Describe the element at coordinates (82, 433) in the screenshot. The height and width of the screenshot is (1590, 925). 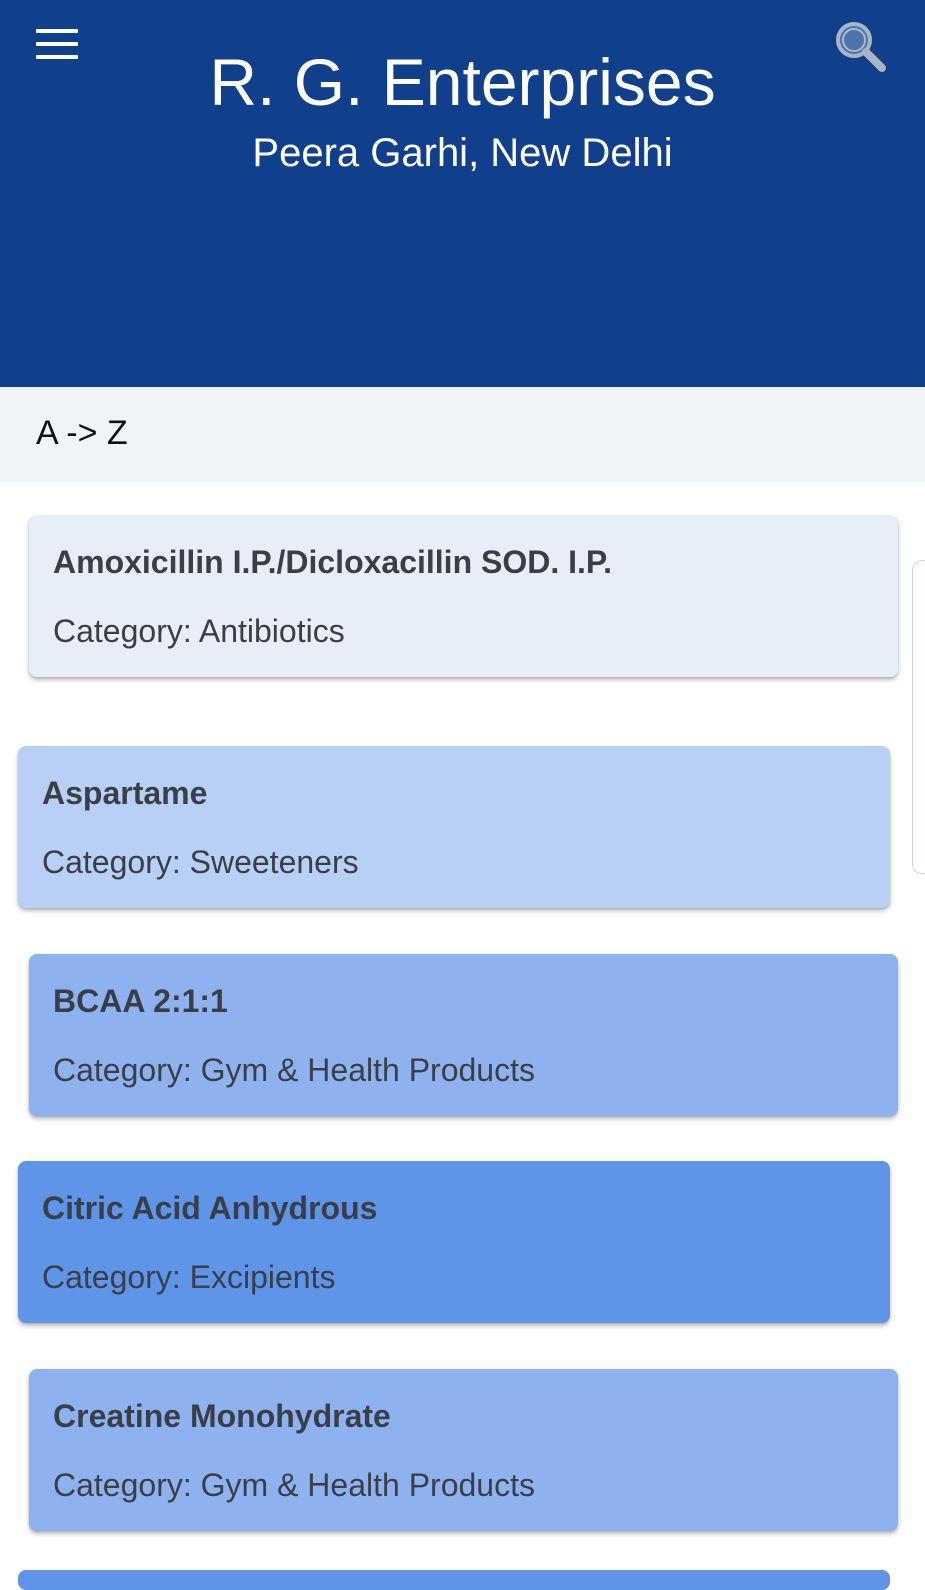
I see `sort-order-toggle: A -> Z` at that location.